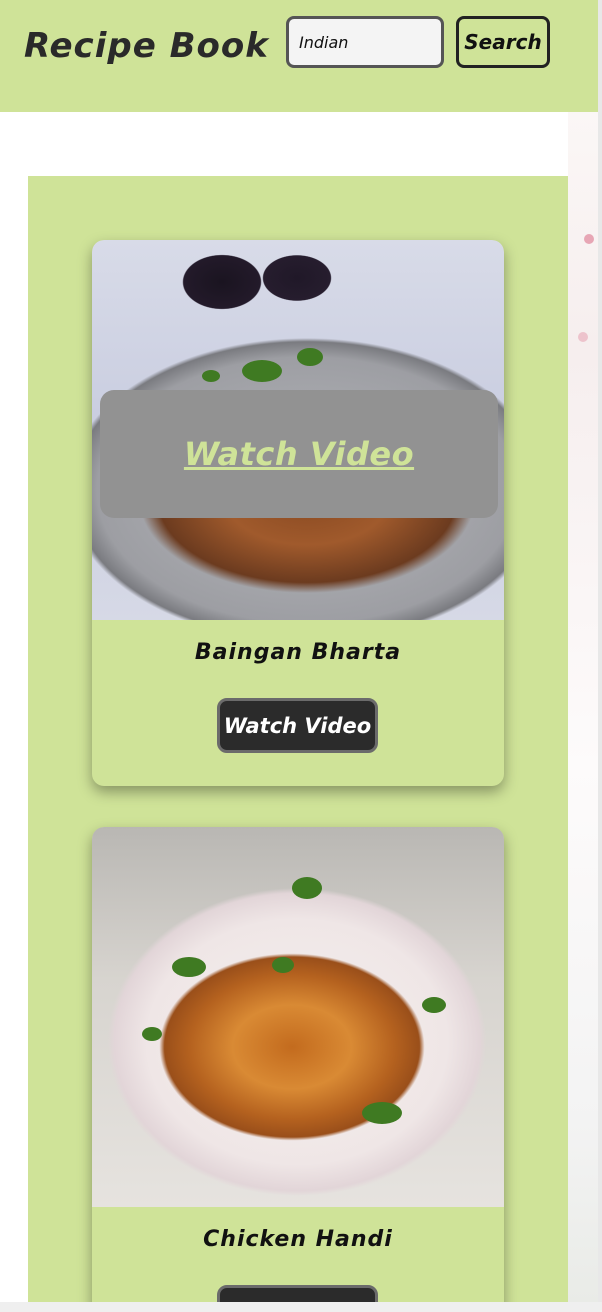 This screenshot has width=602, height=1312. Describe the element at coordinates (298, 652) in the screenshot. I see `recipe-title: Baingan Bharta` at that location.